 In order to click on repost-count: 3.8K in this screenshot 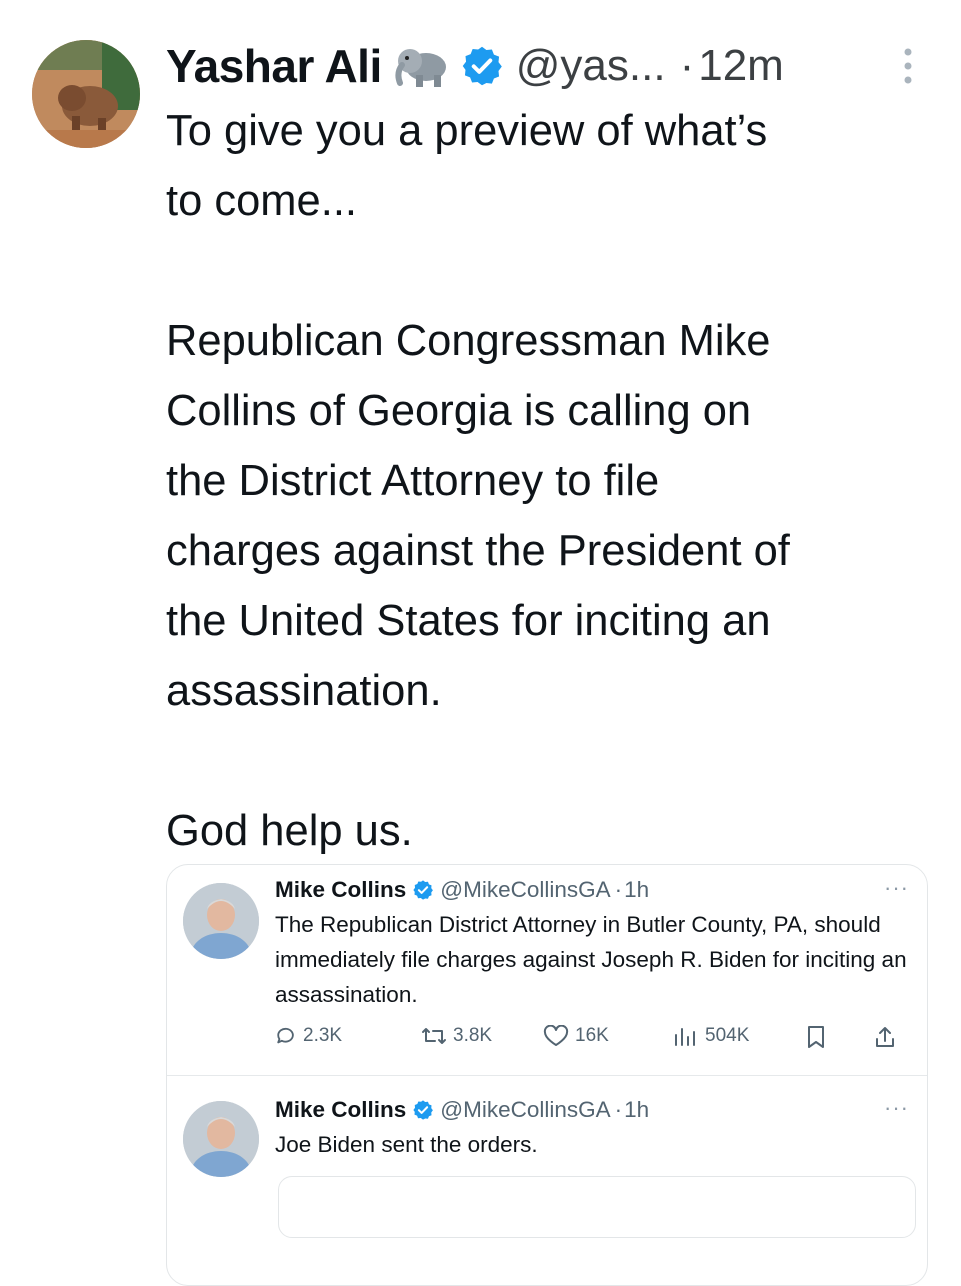, I will do `click(473, 1035)`.